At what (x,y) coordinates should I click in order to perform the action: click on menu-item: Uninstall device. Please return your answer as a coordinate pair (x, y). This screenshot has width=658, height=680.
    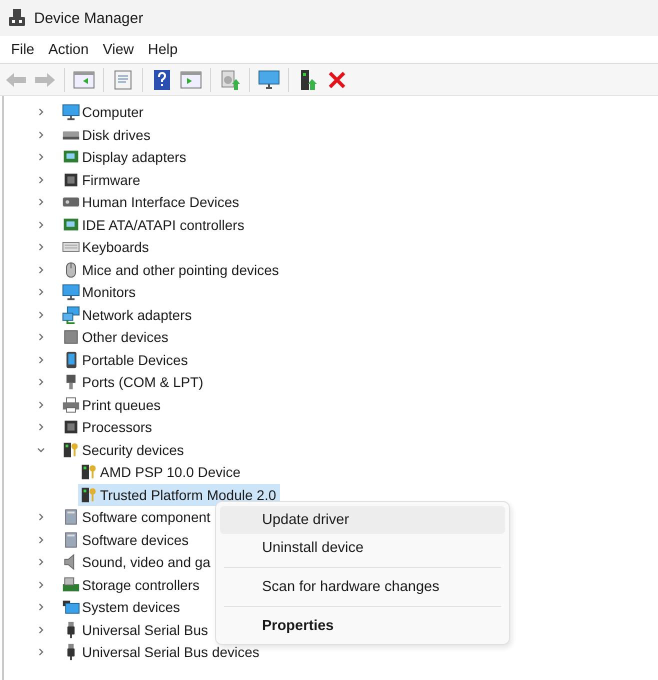
    Looking at the image, I should click on (362, 548).